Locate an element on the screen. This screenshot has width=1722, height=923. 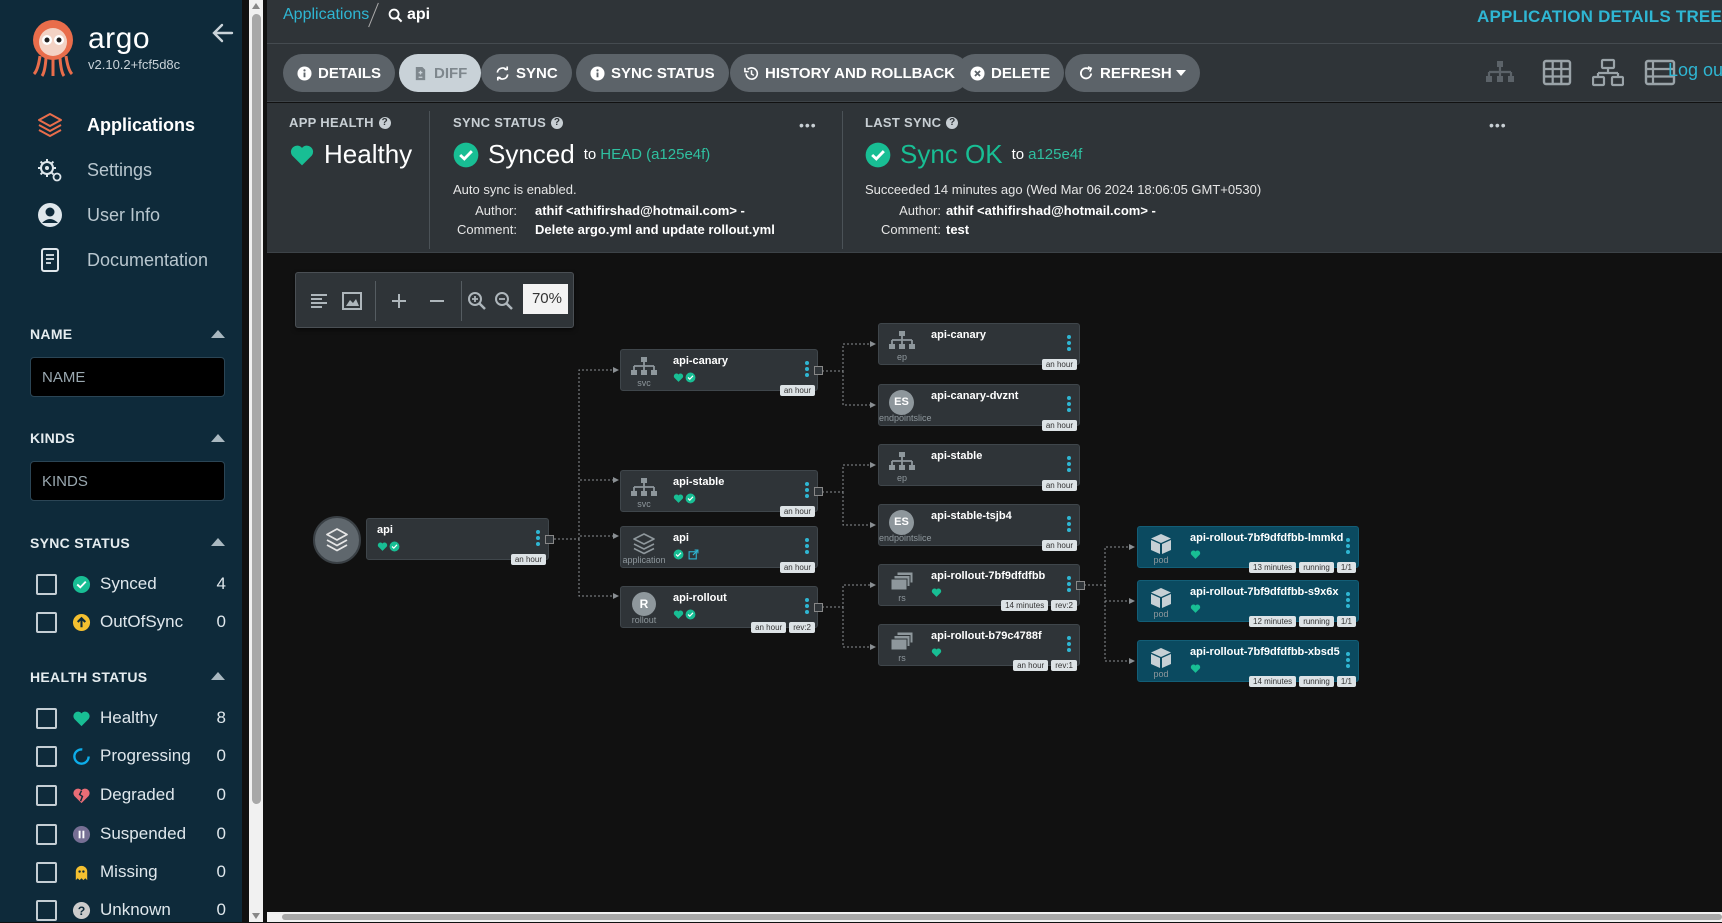
scroll-down-icon is located at coordinates (256, 916).